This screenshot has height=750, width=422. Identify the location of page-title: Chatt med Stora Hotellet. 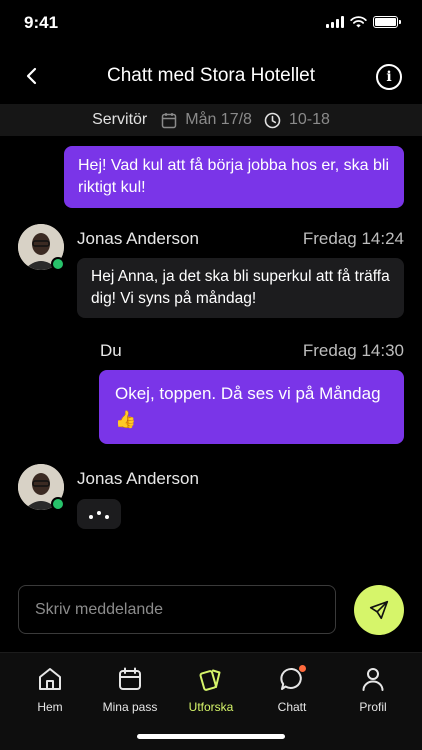
(211, 75).